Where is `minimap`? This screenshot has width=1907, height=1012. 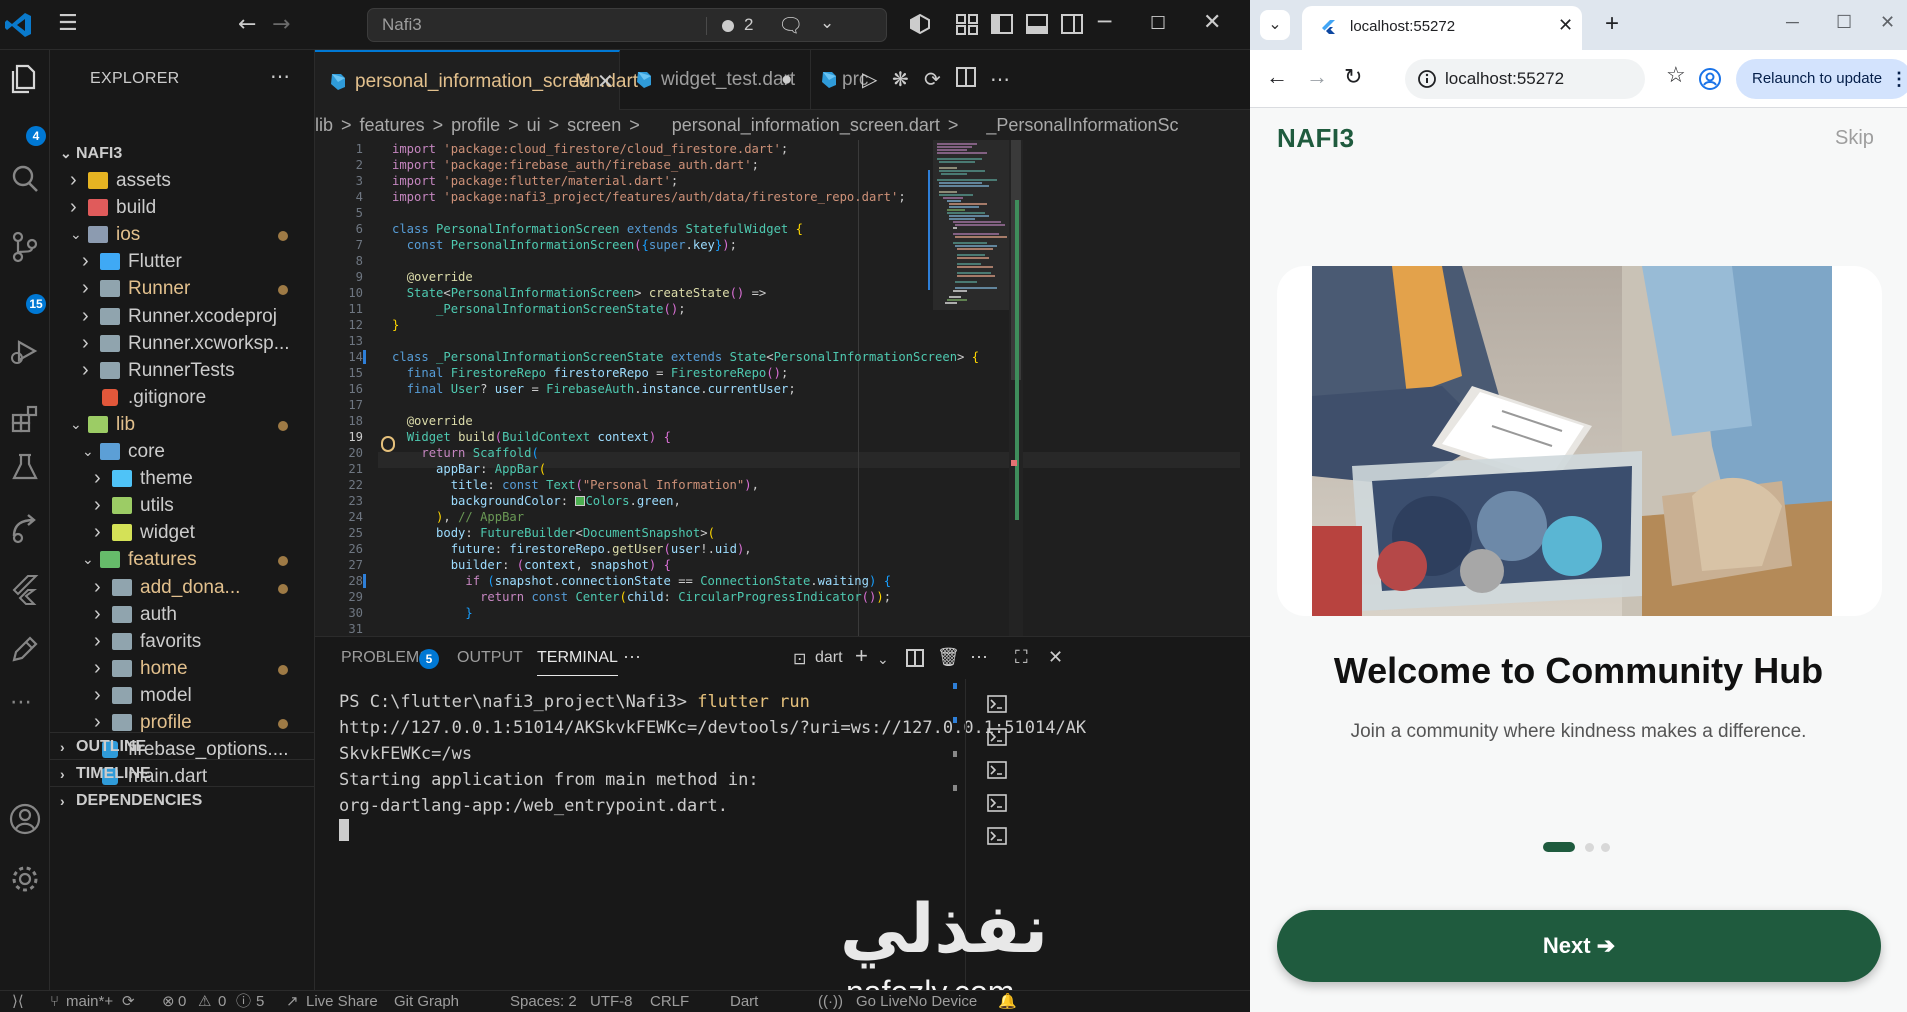
minimap is located at coordinates (974, 388).